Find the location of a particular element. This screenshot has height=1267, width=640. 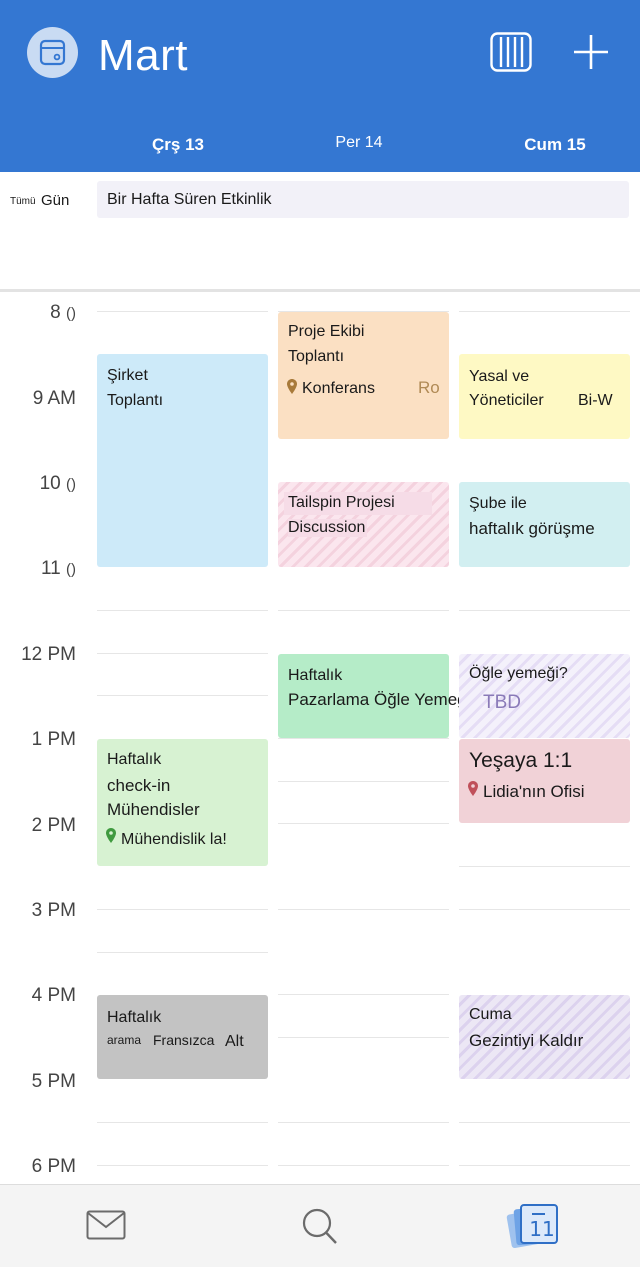

event-title: Yasal ve is located at coordinates (499, 376).